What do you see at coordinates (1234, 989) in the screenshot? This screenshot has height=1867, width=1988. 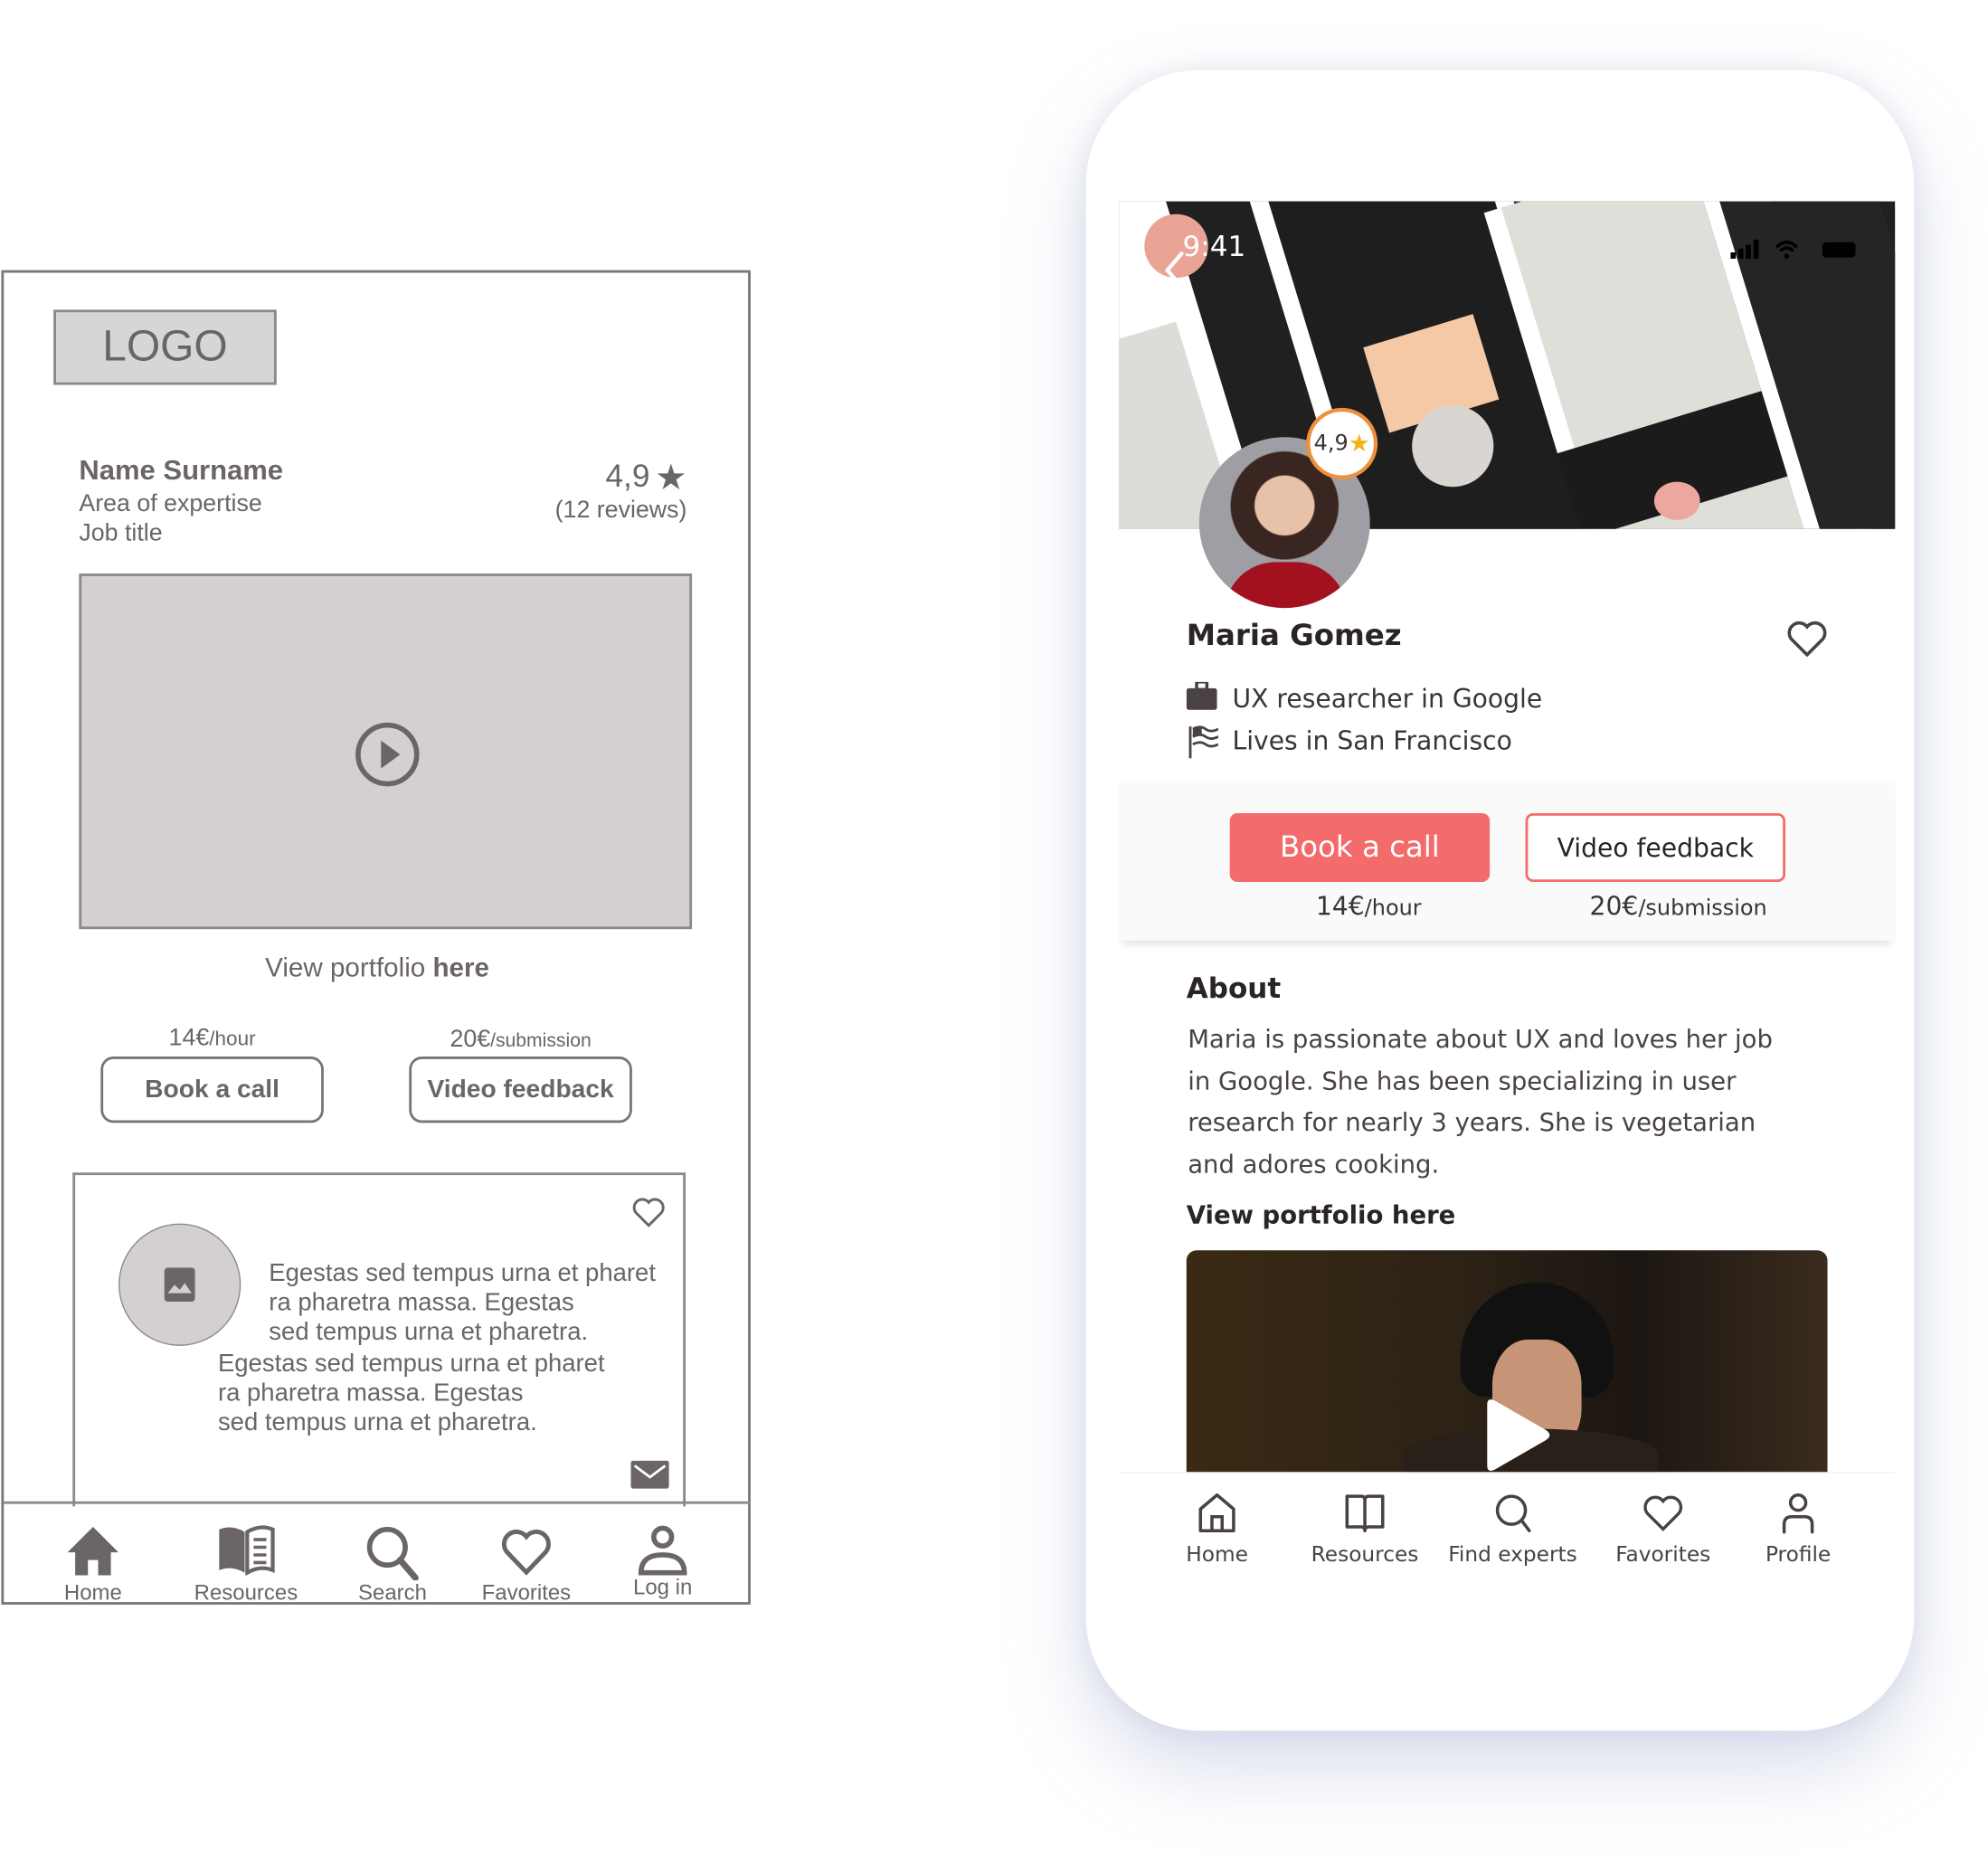 I see `about-heading: About` at bounding box center [1234, 989].